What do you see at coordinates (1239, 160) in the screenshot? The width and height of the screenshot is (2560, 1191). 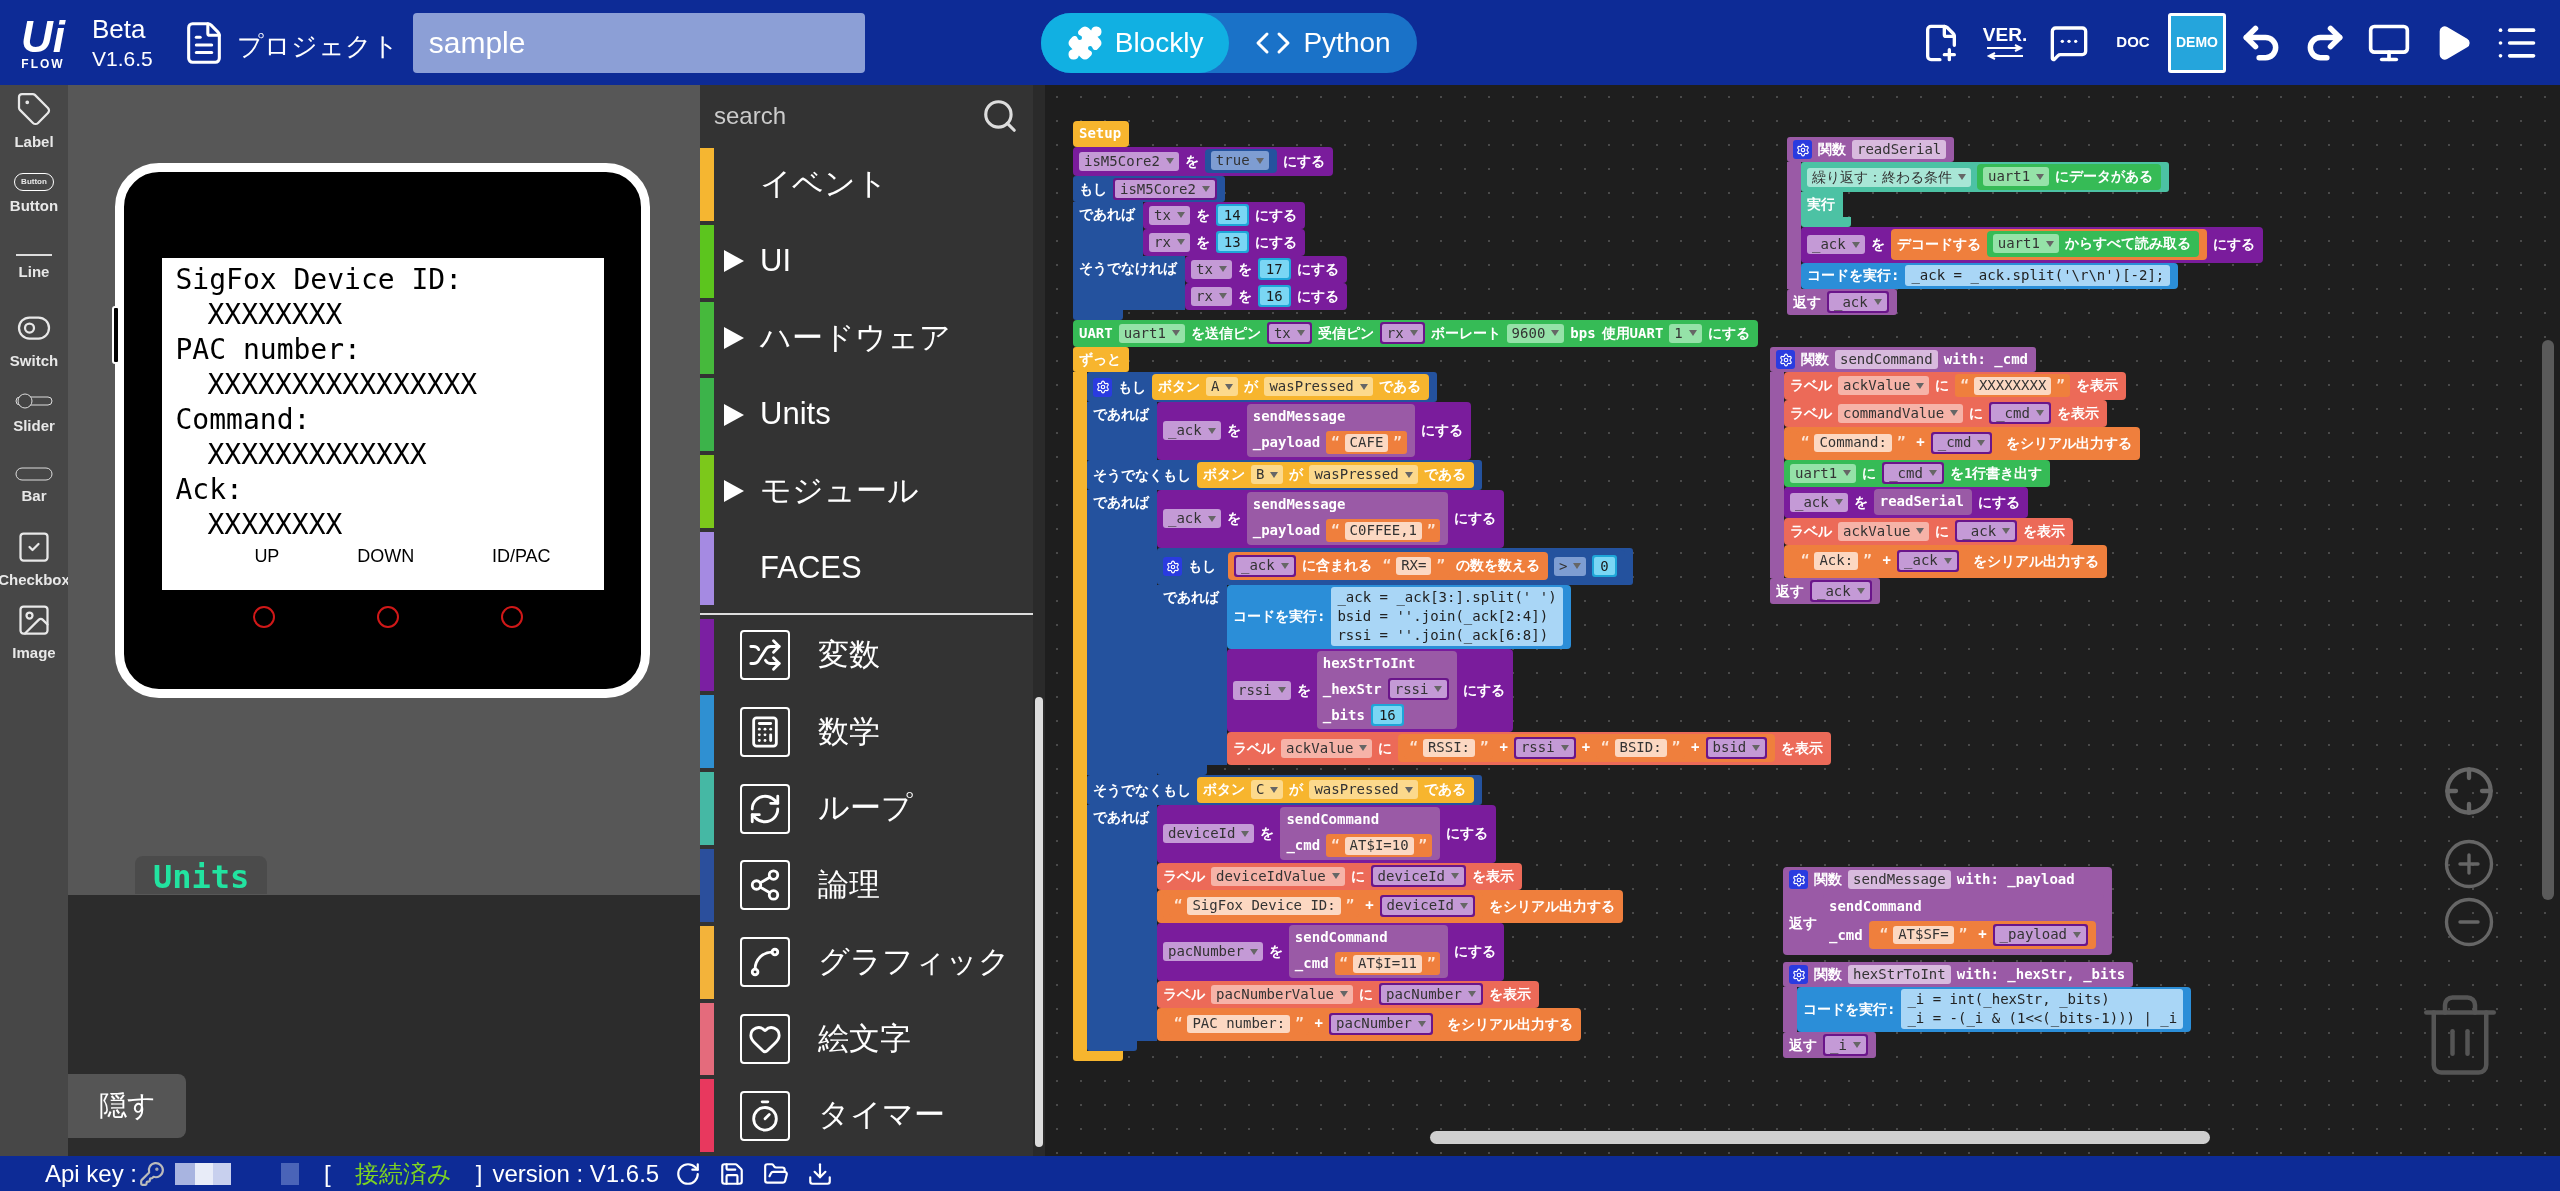 I see `dropdown-field: true` at bounding box center [1239, 160].